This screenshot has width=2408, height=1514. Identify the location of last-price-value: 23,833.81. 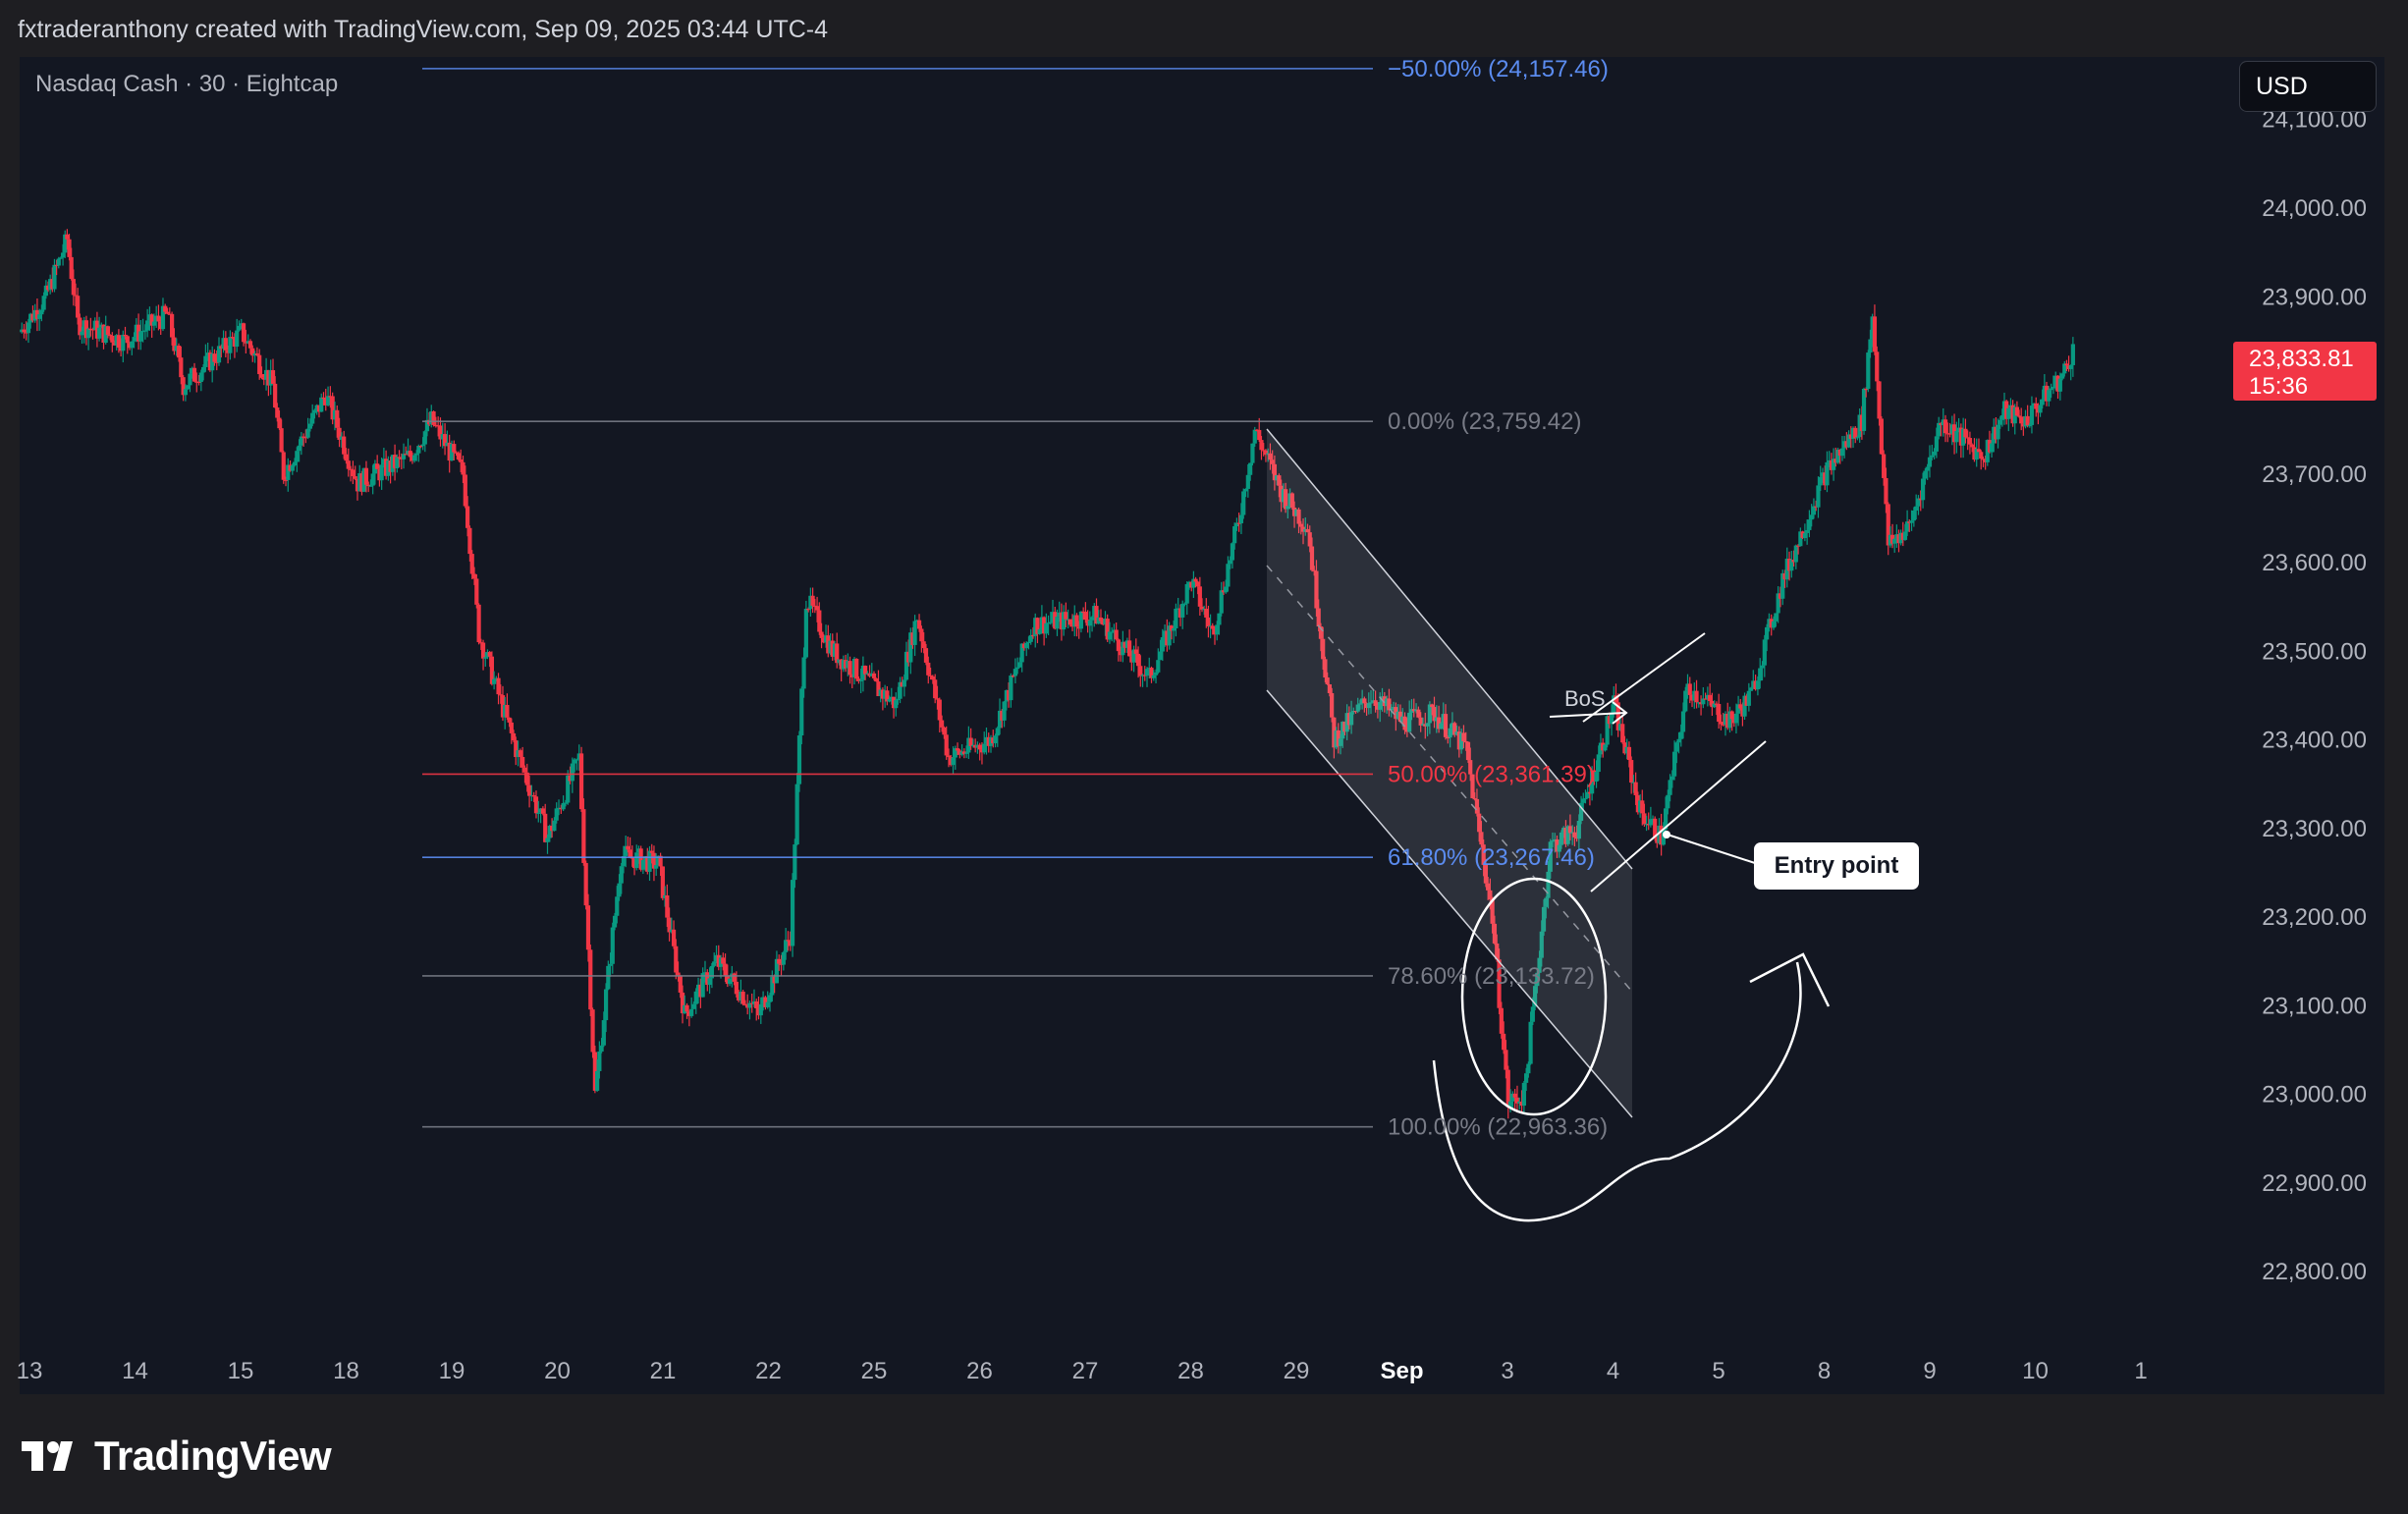
(2302, 359).